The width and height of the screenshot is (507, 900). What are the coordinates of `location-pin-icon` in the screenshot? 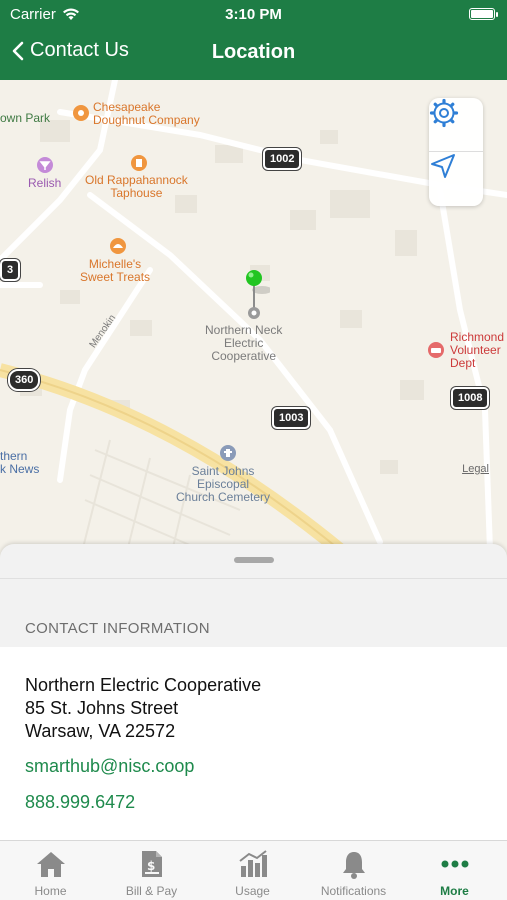 It's located at (255, 296).